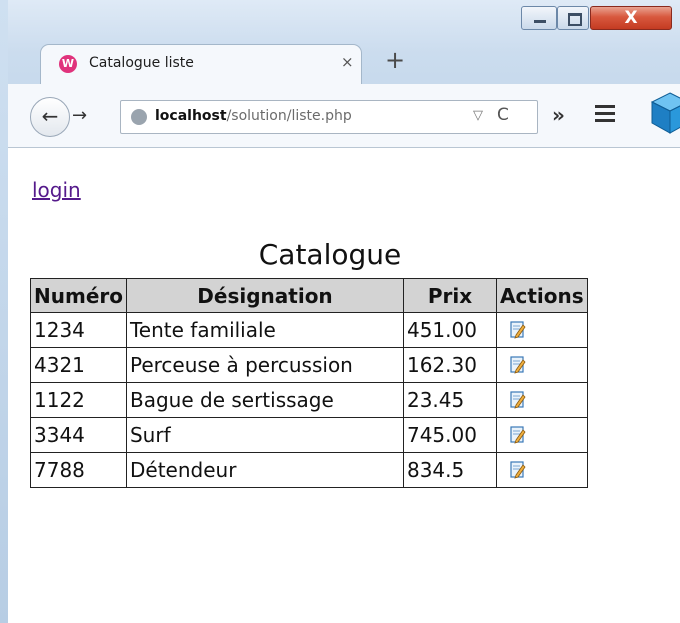 This screenshot has height=623, width=680. I want to click on page-title: Catalogue, so click(330, 254).